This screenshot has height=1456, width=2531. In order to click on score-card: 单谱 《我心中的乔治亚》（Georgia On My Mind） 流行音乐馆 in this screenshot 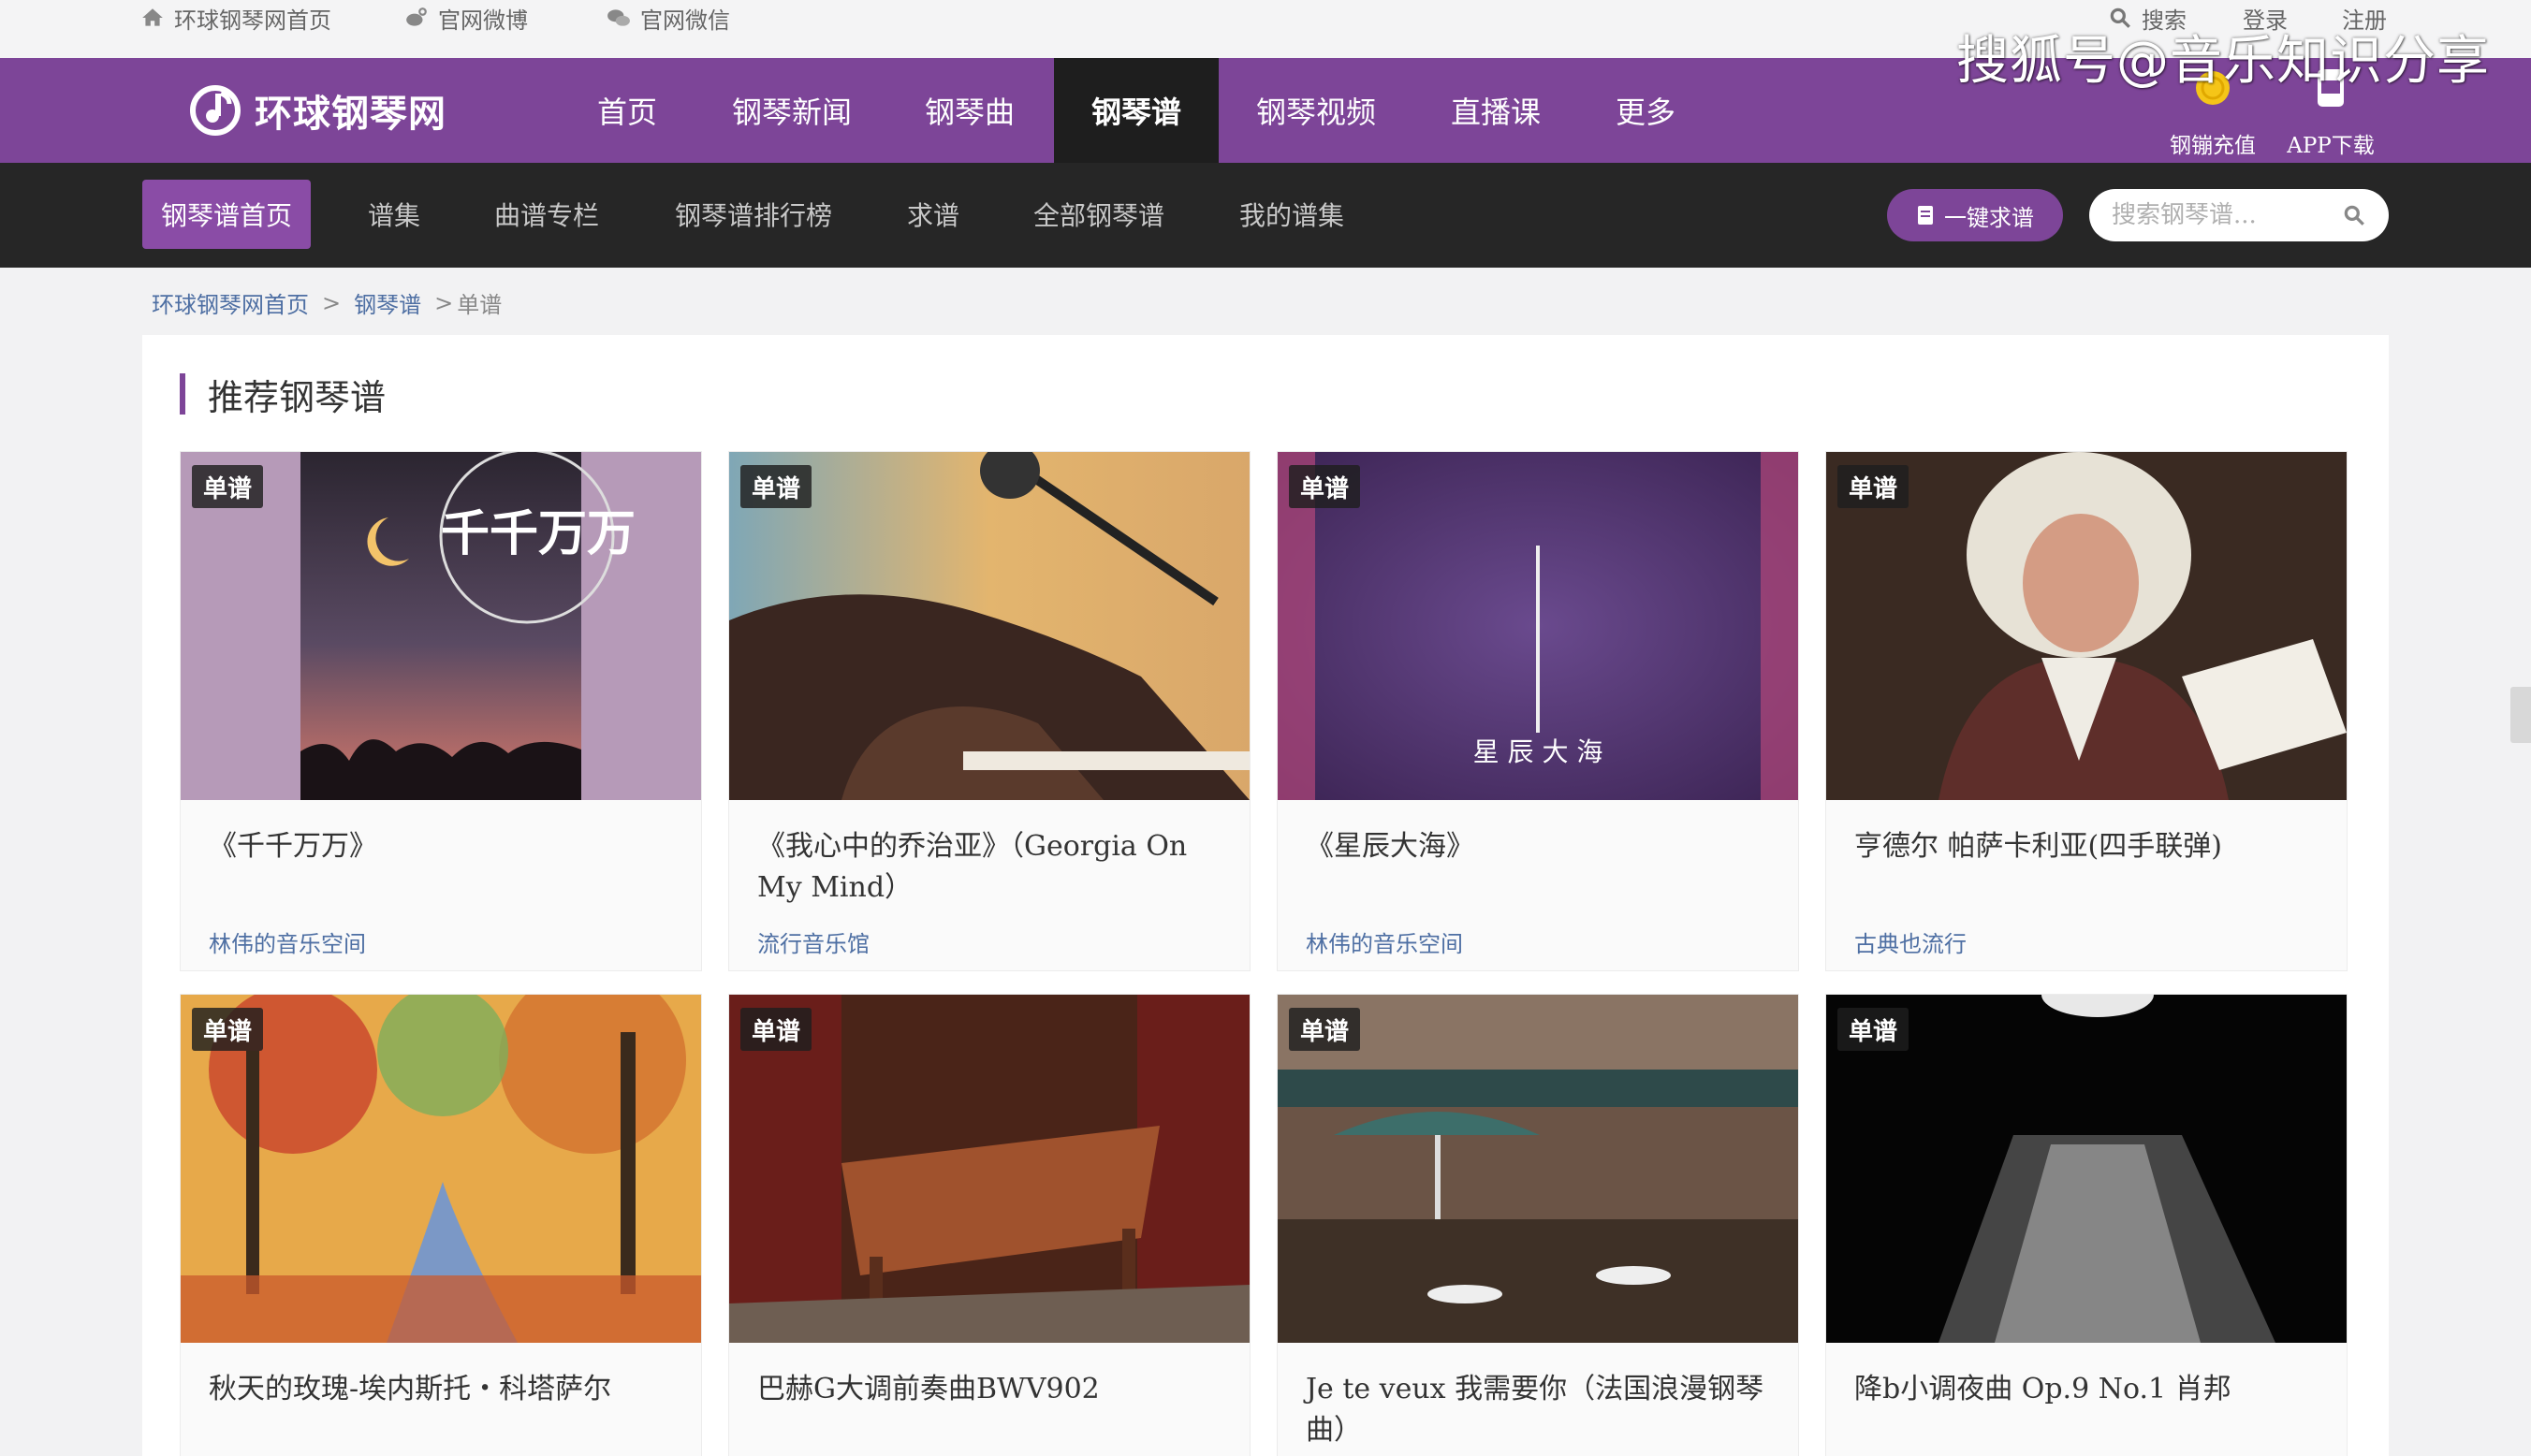, I will do `click(990, 711)`.